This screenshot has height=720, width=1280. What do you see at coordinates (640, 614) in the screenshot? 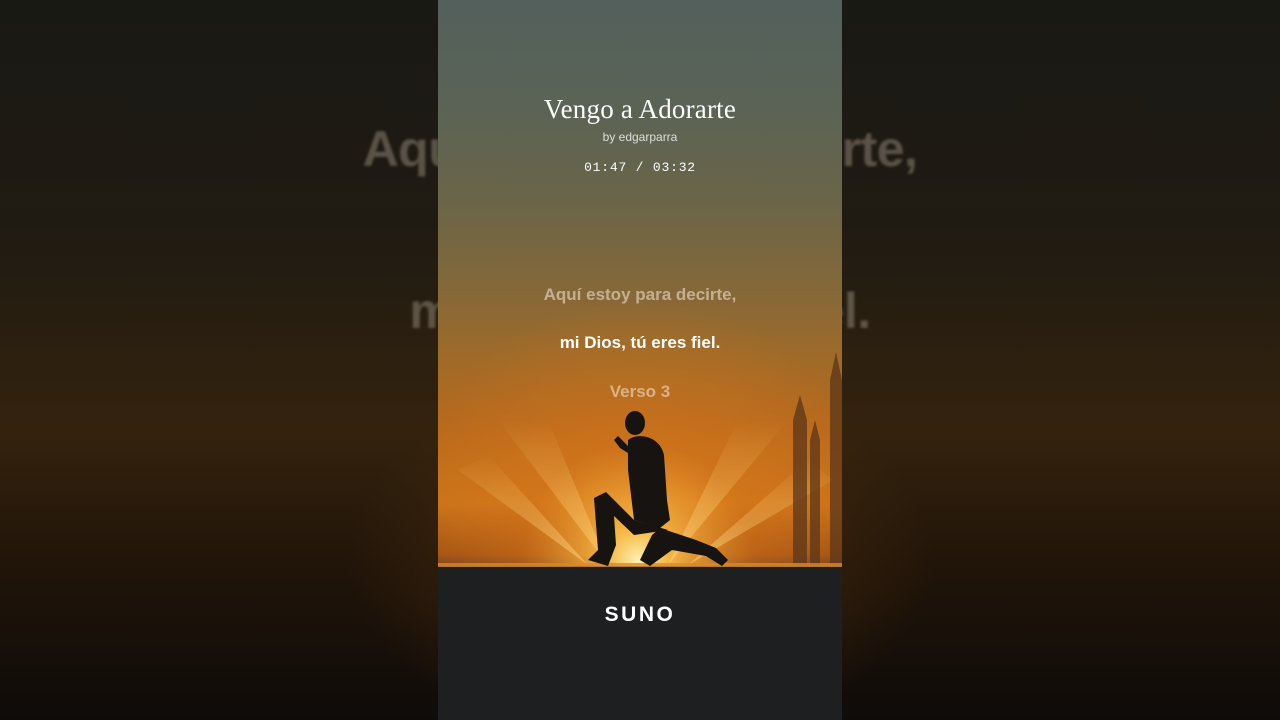
I see `suno-logo: SUNO` at bounding box center [640, 614].